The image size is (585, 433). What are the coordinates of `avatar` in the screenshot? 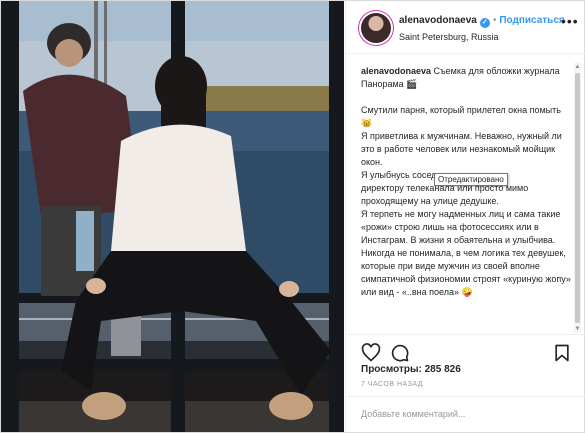 It's located at (376, 28).